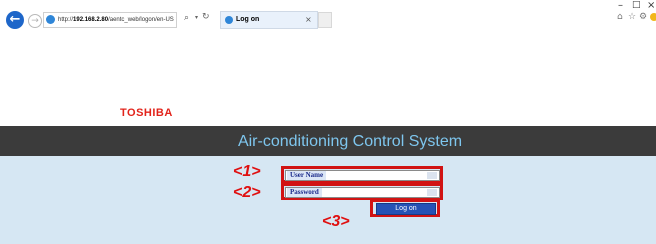  What do you see at coordinates (229, 20) in the screenshot?
I see `ie-tab-icon` at bounding box center [229, 20].